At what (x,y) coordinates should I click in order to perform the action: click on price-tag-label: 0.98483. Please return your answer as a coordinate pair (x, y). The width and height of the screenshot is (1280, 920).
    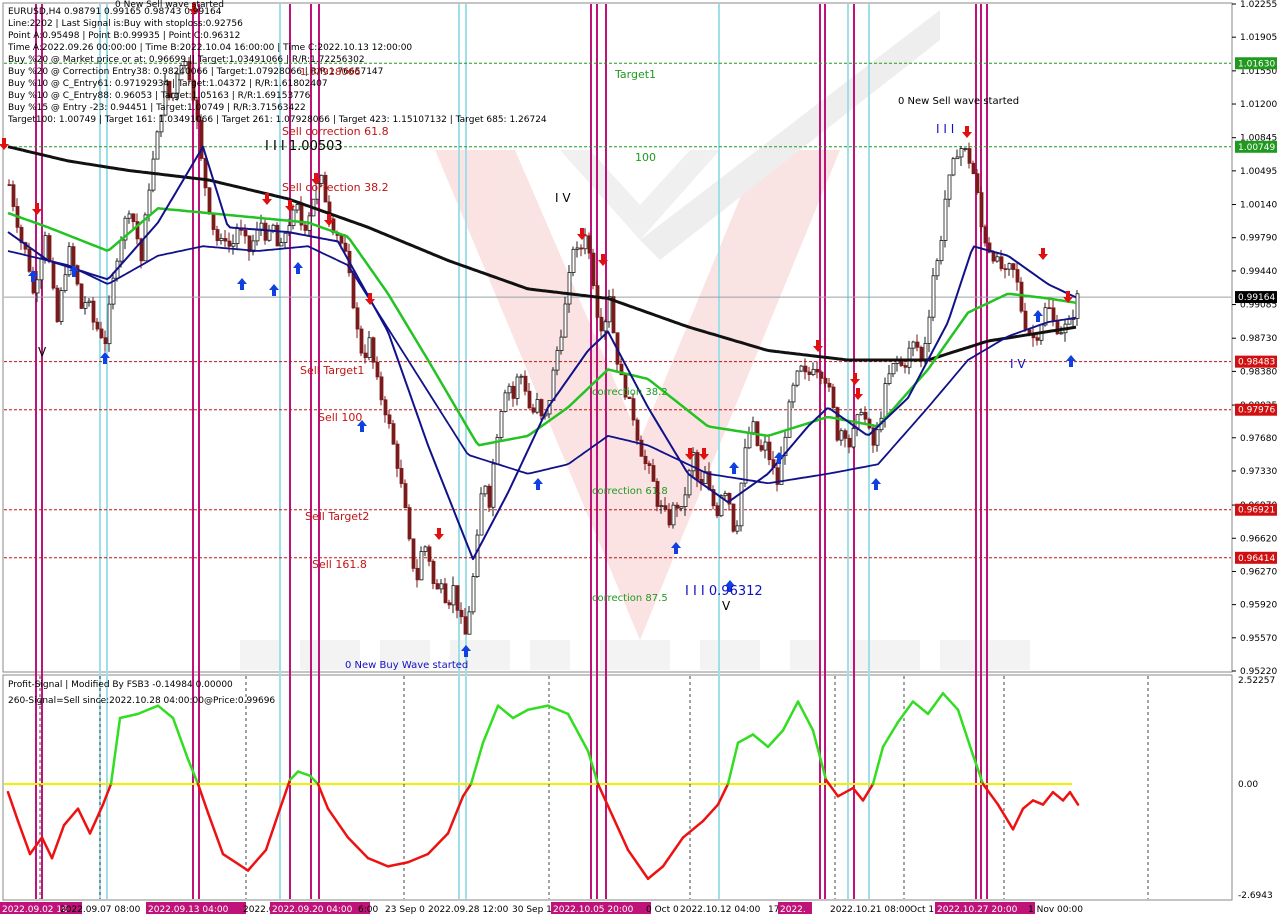
    Looking at the image, I should click on (1256, 363).